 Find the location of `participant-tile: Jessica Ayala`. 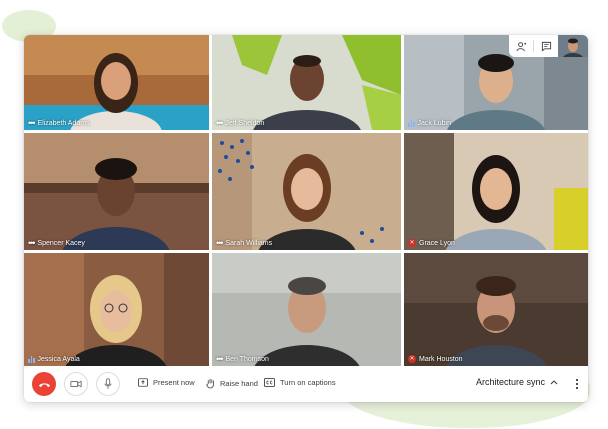

participant-tile: Jessica Ayala is located at coordinates (116, 309).